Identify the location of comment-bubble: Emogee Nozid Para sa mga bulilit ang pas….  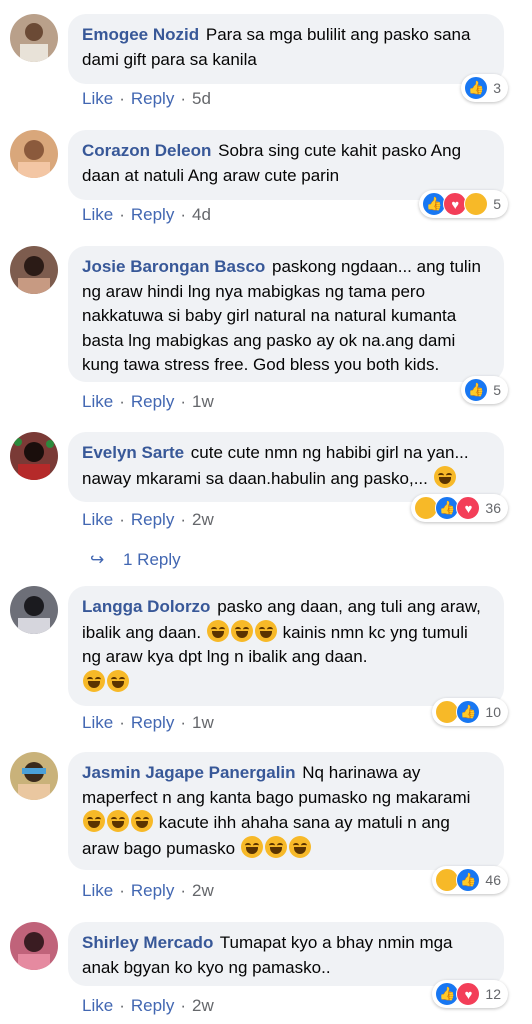
(286, 49).